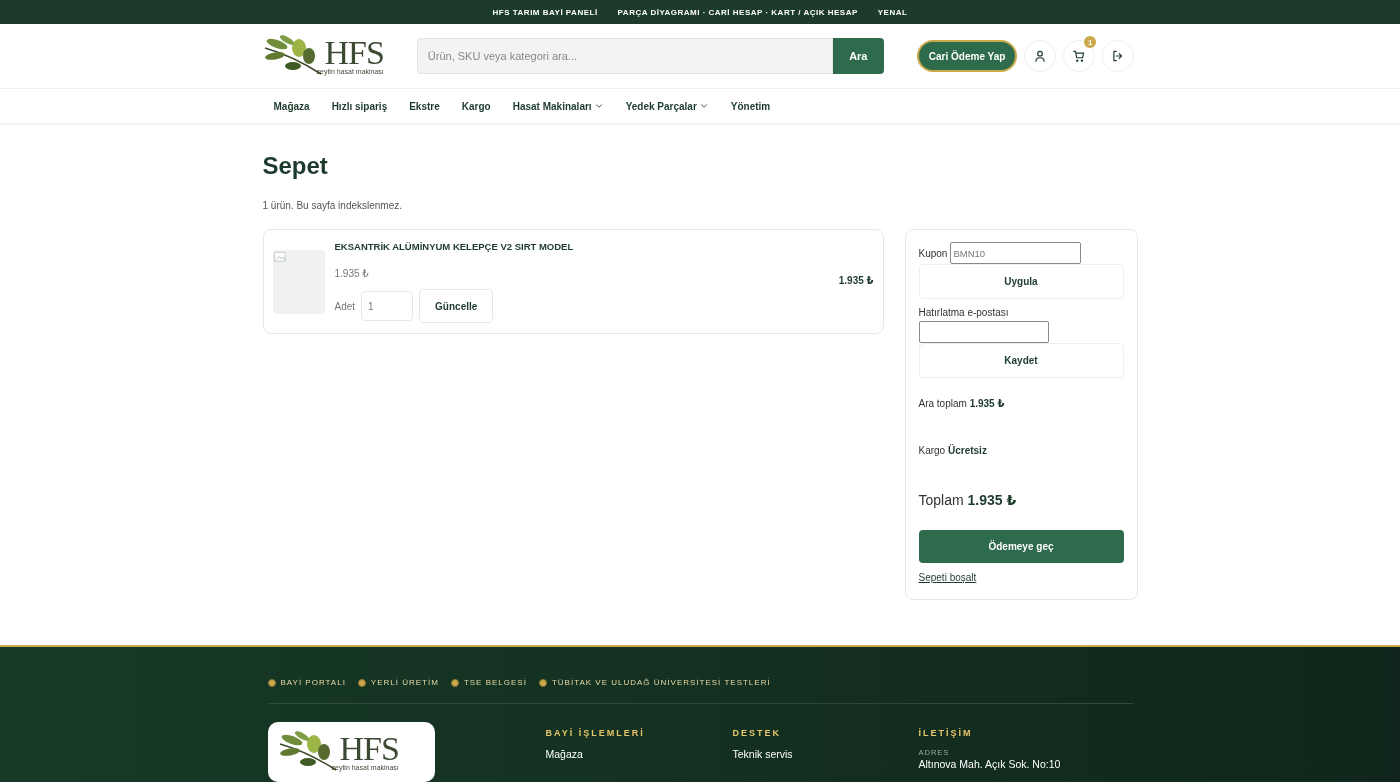 The image size is (1400, 782). What do you see at coordinates (989, 764) in the screenshot?
I see `address-text: Altınova Mah. Açık Sok. No:10` at bounding box center [989, 764].